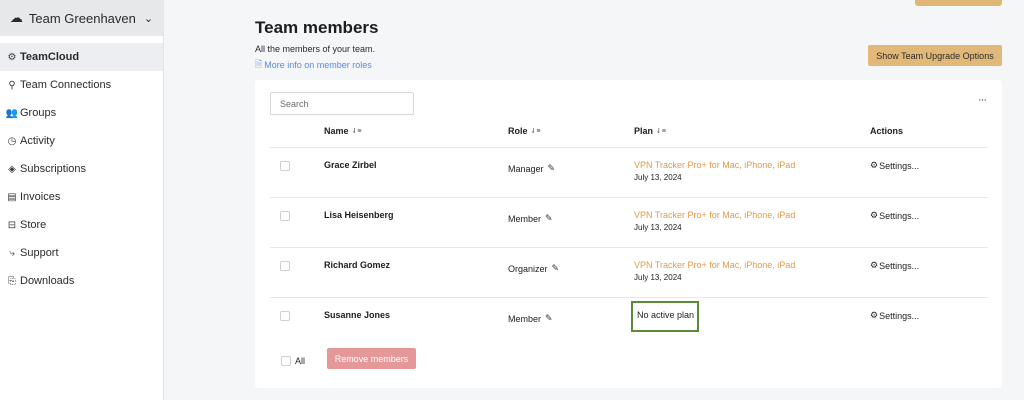  Describe the element at coordinates (318, 65) in the screenshot. I see `more-info-label: More info on member roles` at that location.